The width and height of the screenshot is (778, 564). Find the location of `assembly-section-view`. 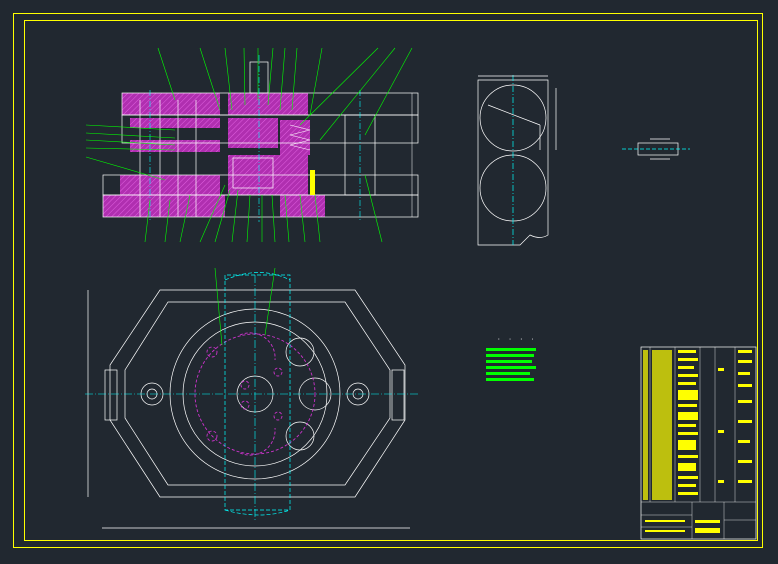

assembly-section-view is located at coordinates (252, 145).